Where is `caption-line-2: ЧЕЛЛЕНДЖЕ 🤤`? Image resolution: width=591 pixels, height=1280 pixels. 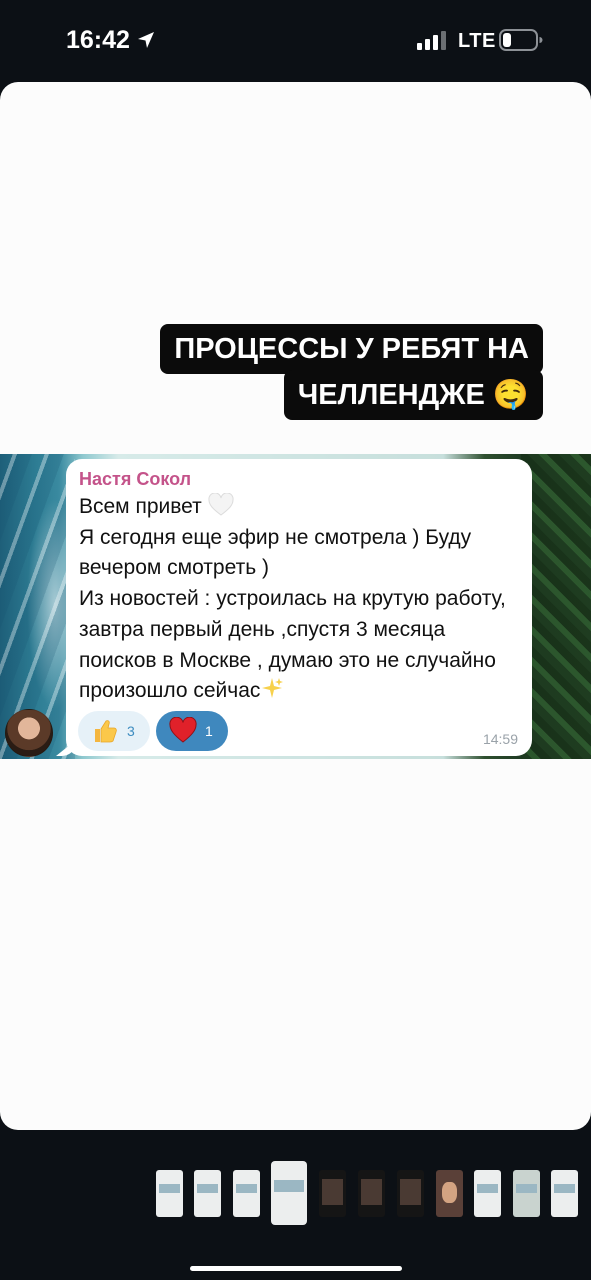
caption-line-2: ЧЕЛЛЕНДЖЕ 🤤 is located at coordinates (413, 395).